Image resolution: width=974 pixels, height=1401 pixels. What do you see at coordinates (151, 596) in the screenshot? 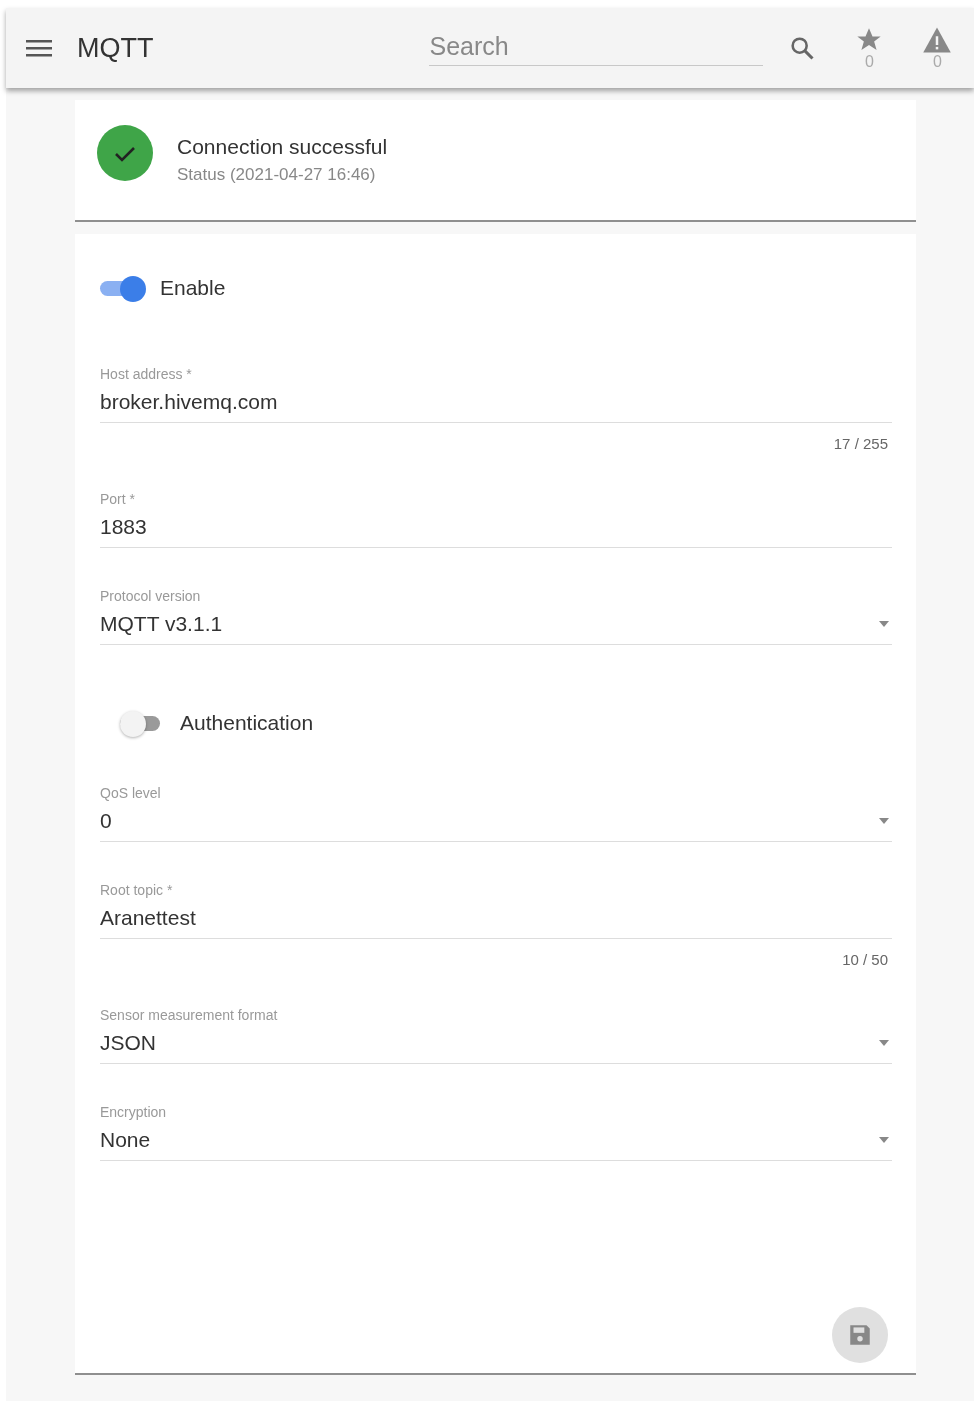
I see `field-label: Protocol version` at bounding box center [151, 596].